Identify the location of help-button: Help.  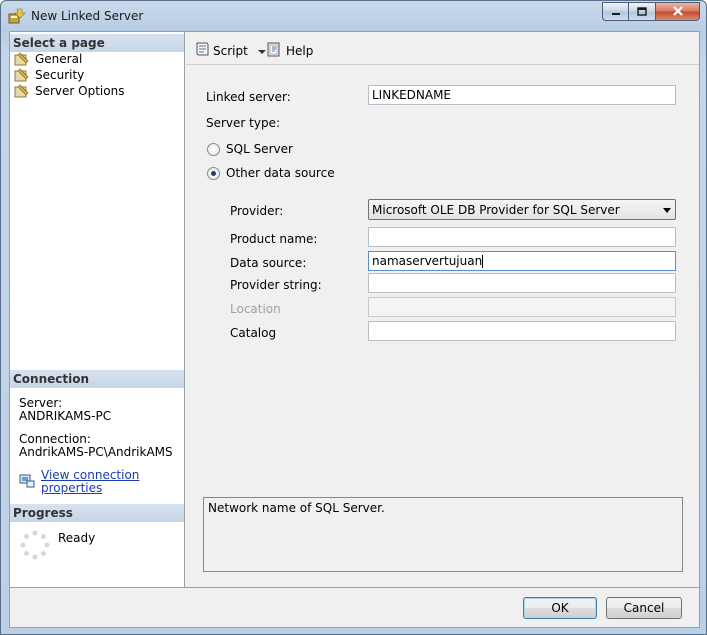
(289, 50).